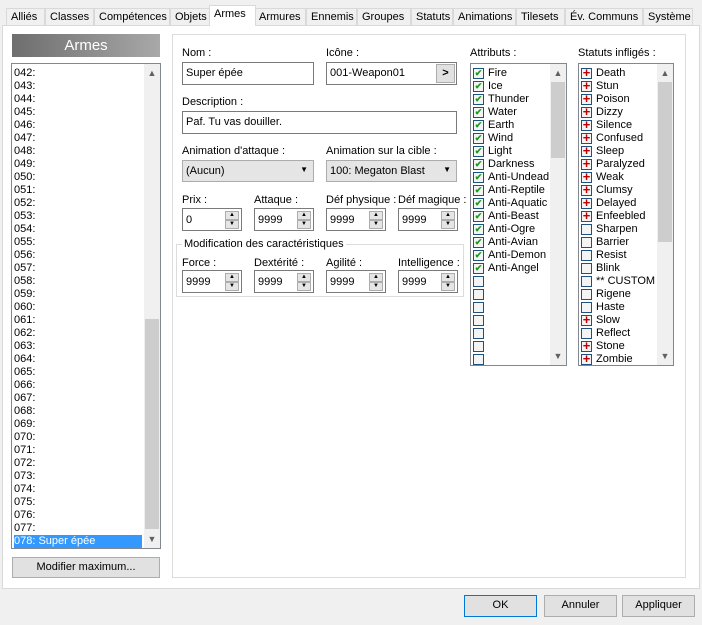 This screenshot has width=702, height=625. What do you see at coordinates (78, 268) in the screenshot?
I see `list-item: 057:` at bounding box center [78, 268].